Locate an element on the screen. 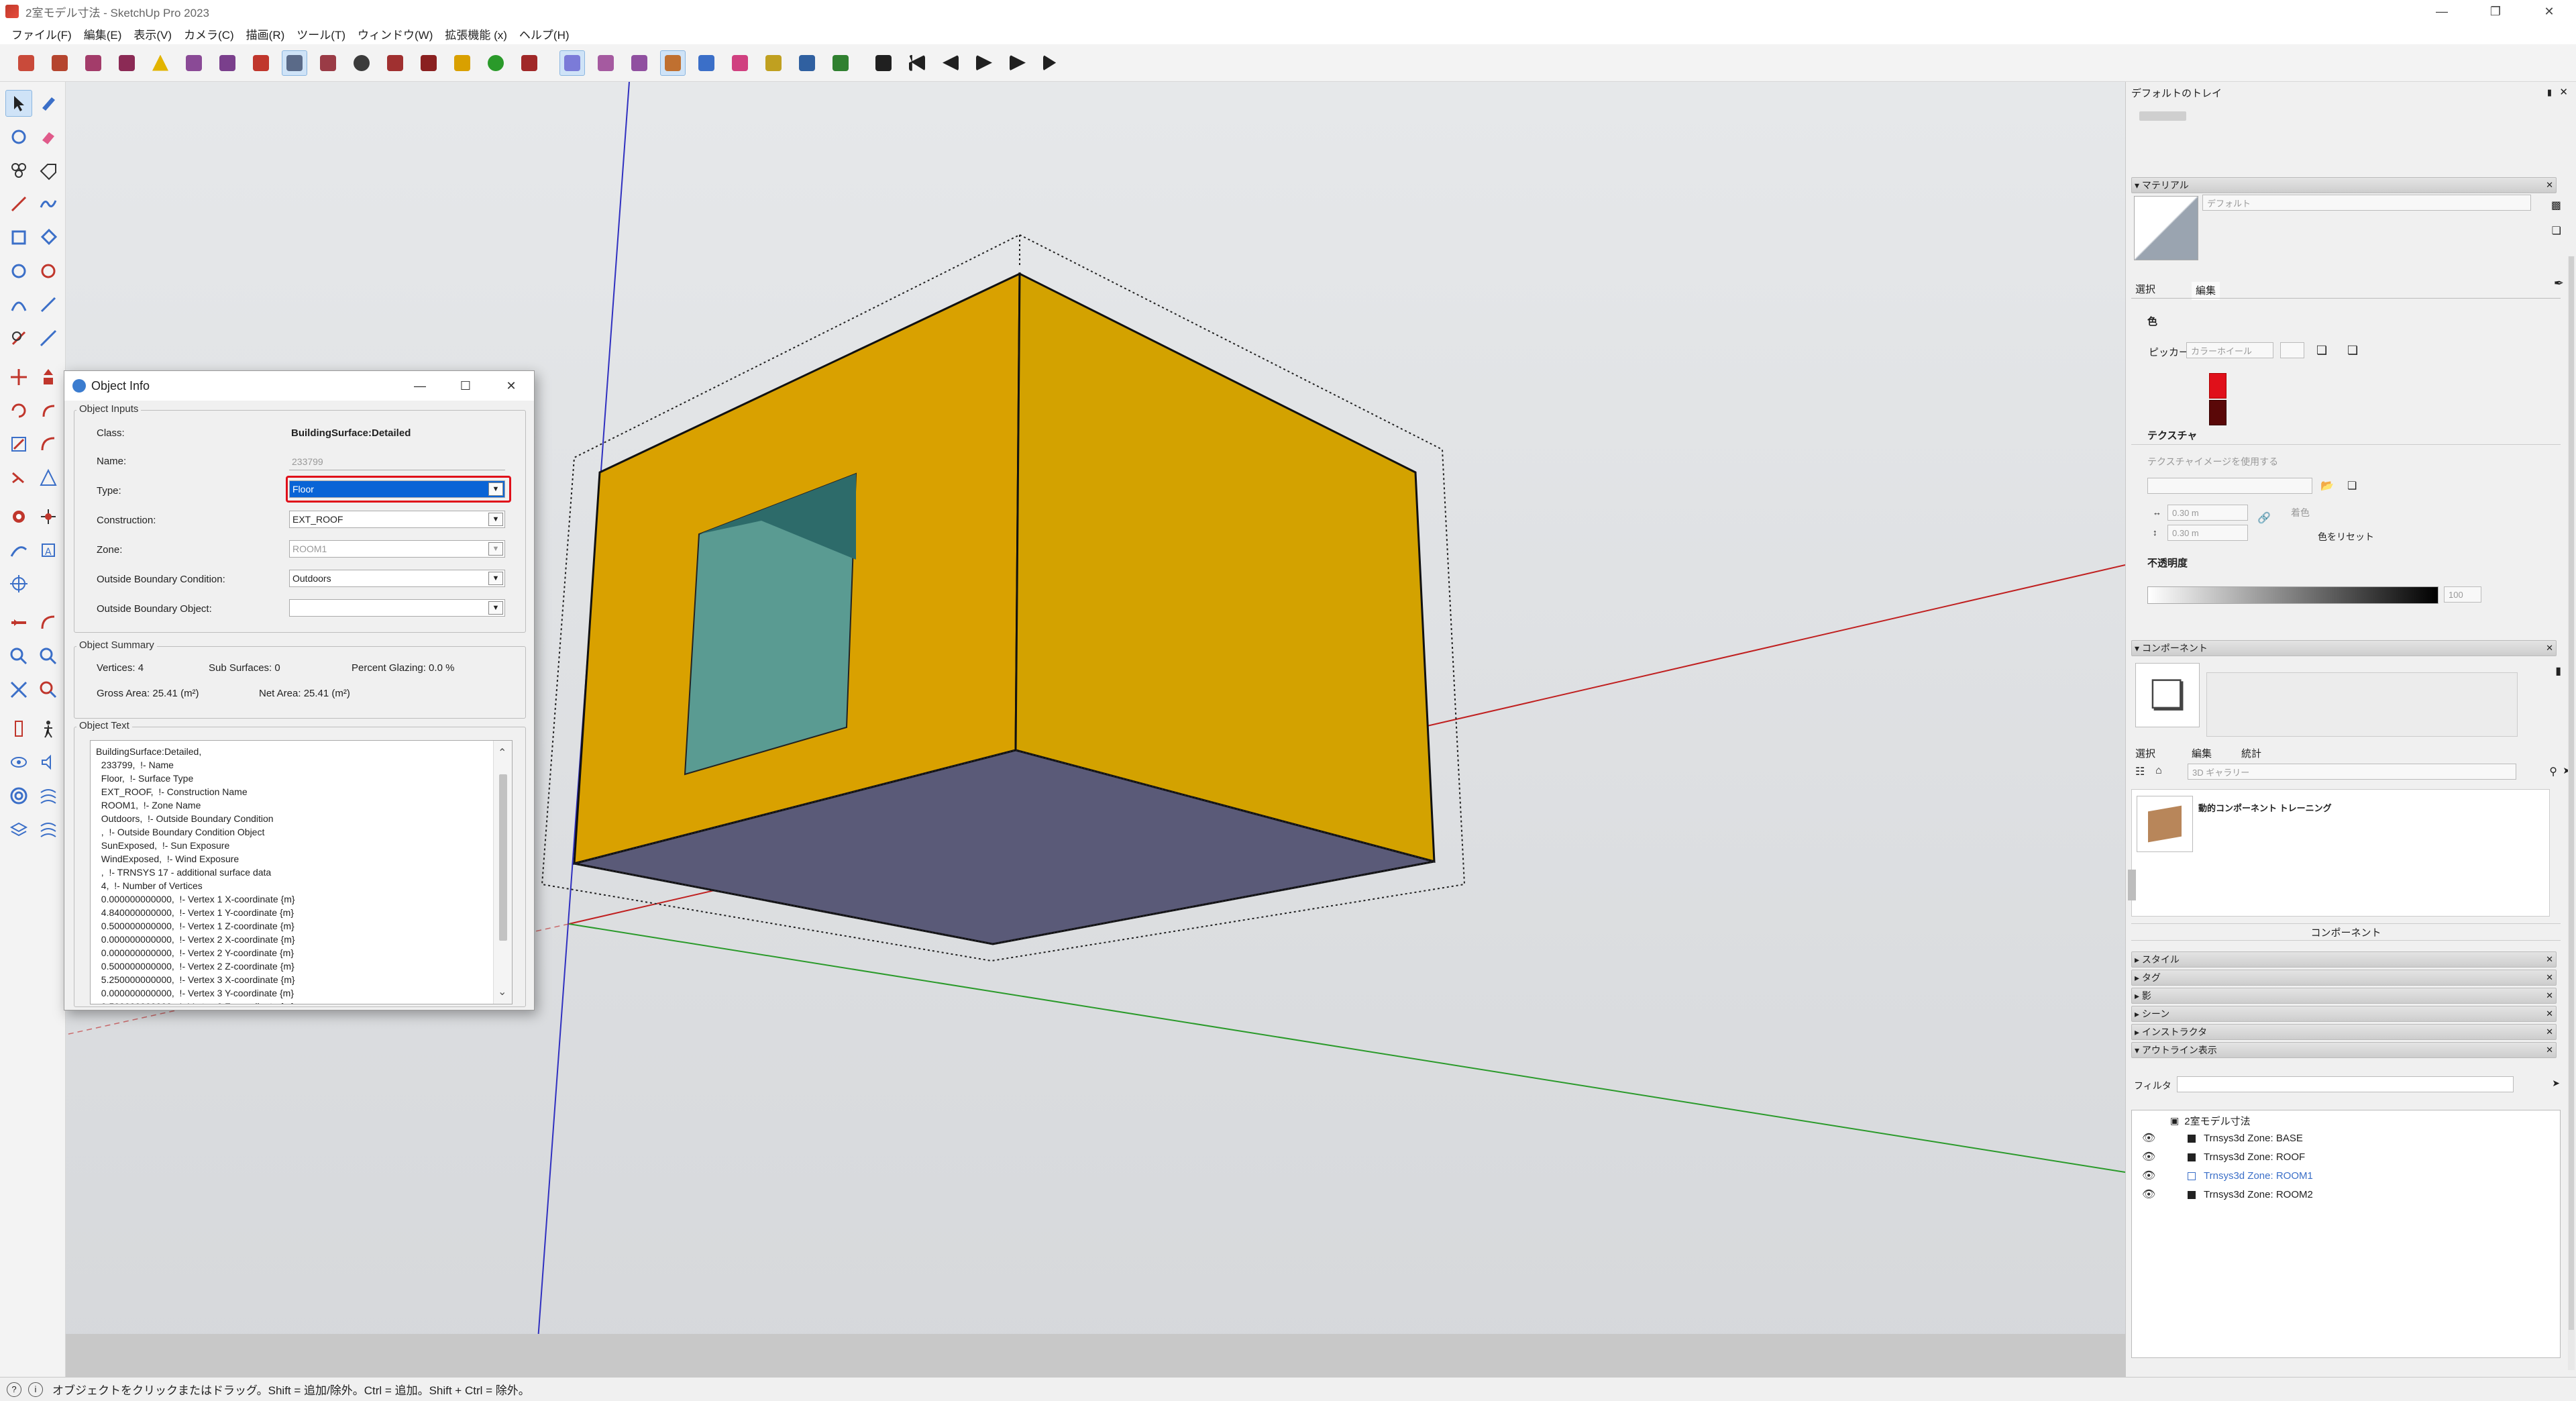 The width and height of the screenshot is (2576, 1401). rotated-rect-icon is located at coordinates (48, 237).